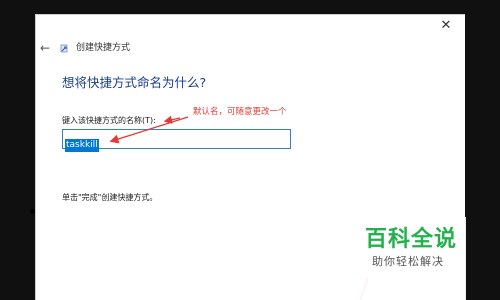 Image resolution: width=500 pixels, height=300 pixels. I want to click on watermark-subtitle: 助你轻松解决, so click(408, 261).